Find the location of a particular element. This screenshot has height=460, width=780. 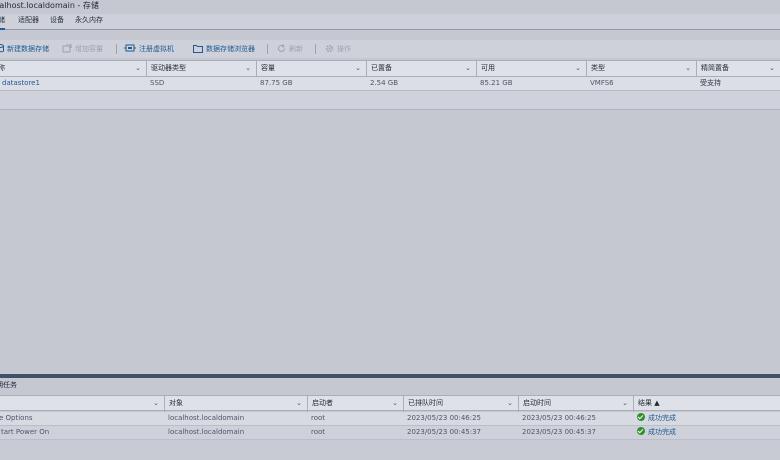

increase-capacity-icon is located at coordinates (67, 48).